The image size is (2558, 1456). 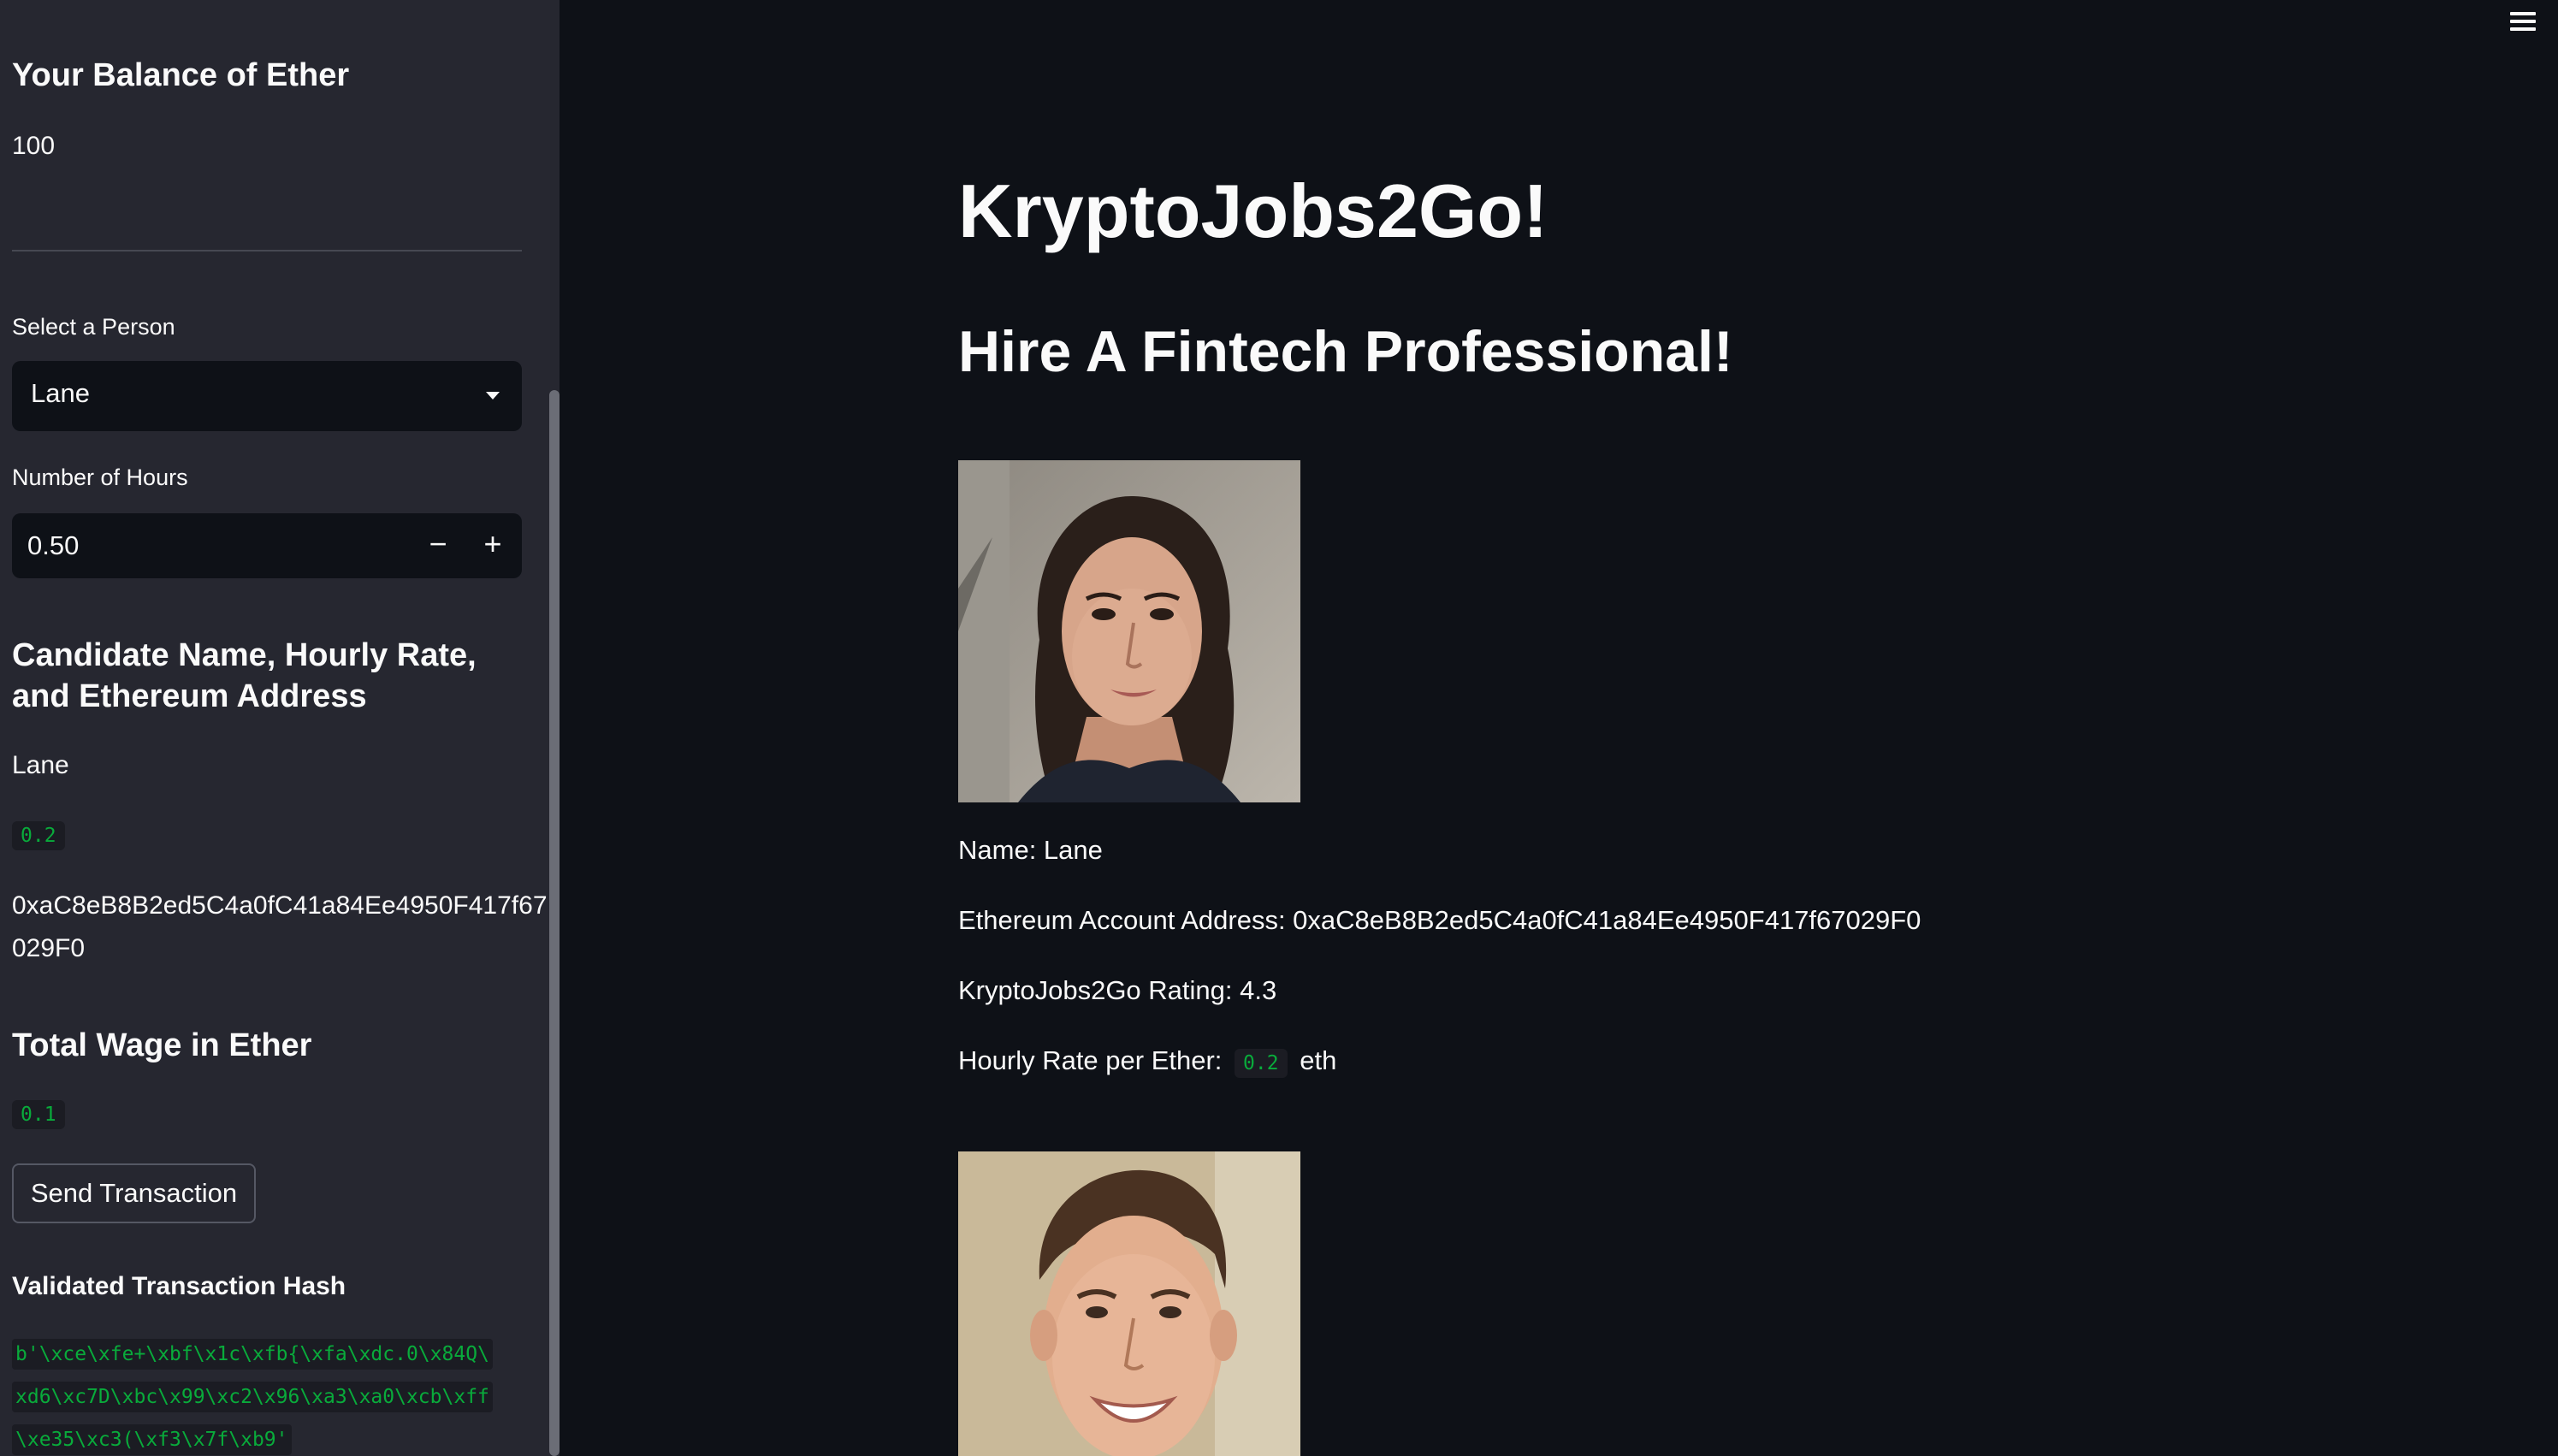 What do you see at coordinates (2525, 21) in the screenshot?
I see `hamburger-menu-icon` at bounding box center [2525, 21].